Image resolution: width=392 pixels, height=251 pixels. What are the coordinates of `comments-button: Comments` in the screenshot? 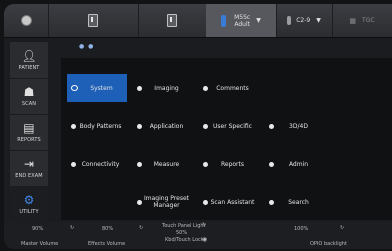 It's located at (229, 88).